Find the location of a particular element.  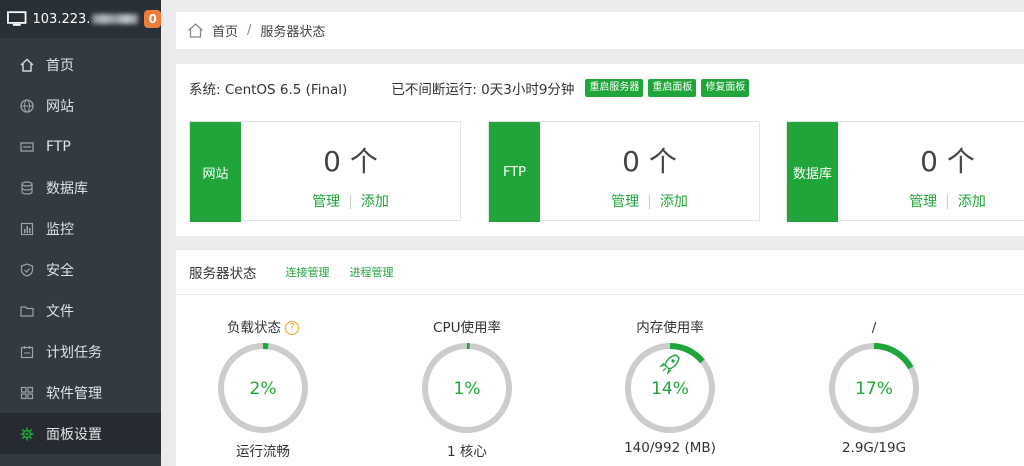

sidebar-item-label: 网站 is located at coordinates (60, 106).